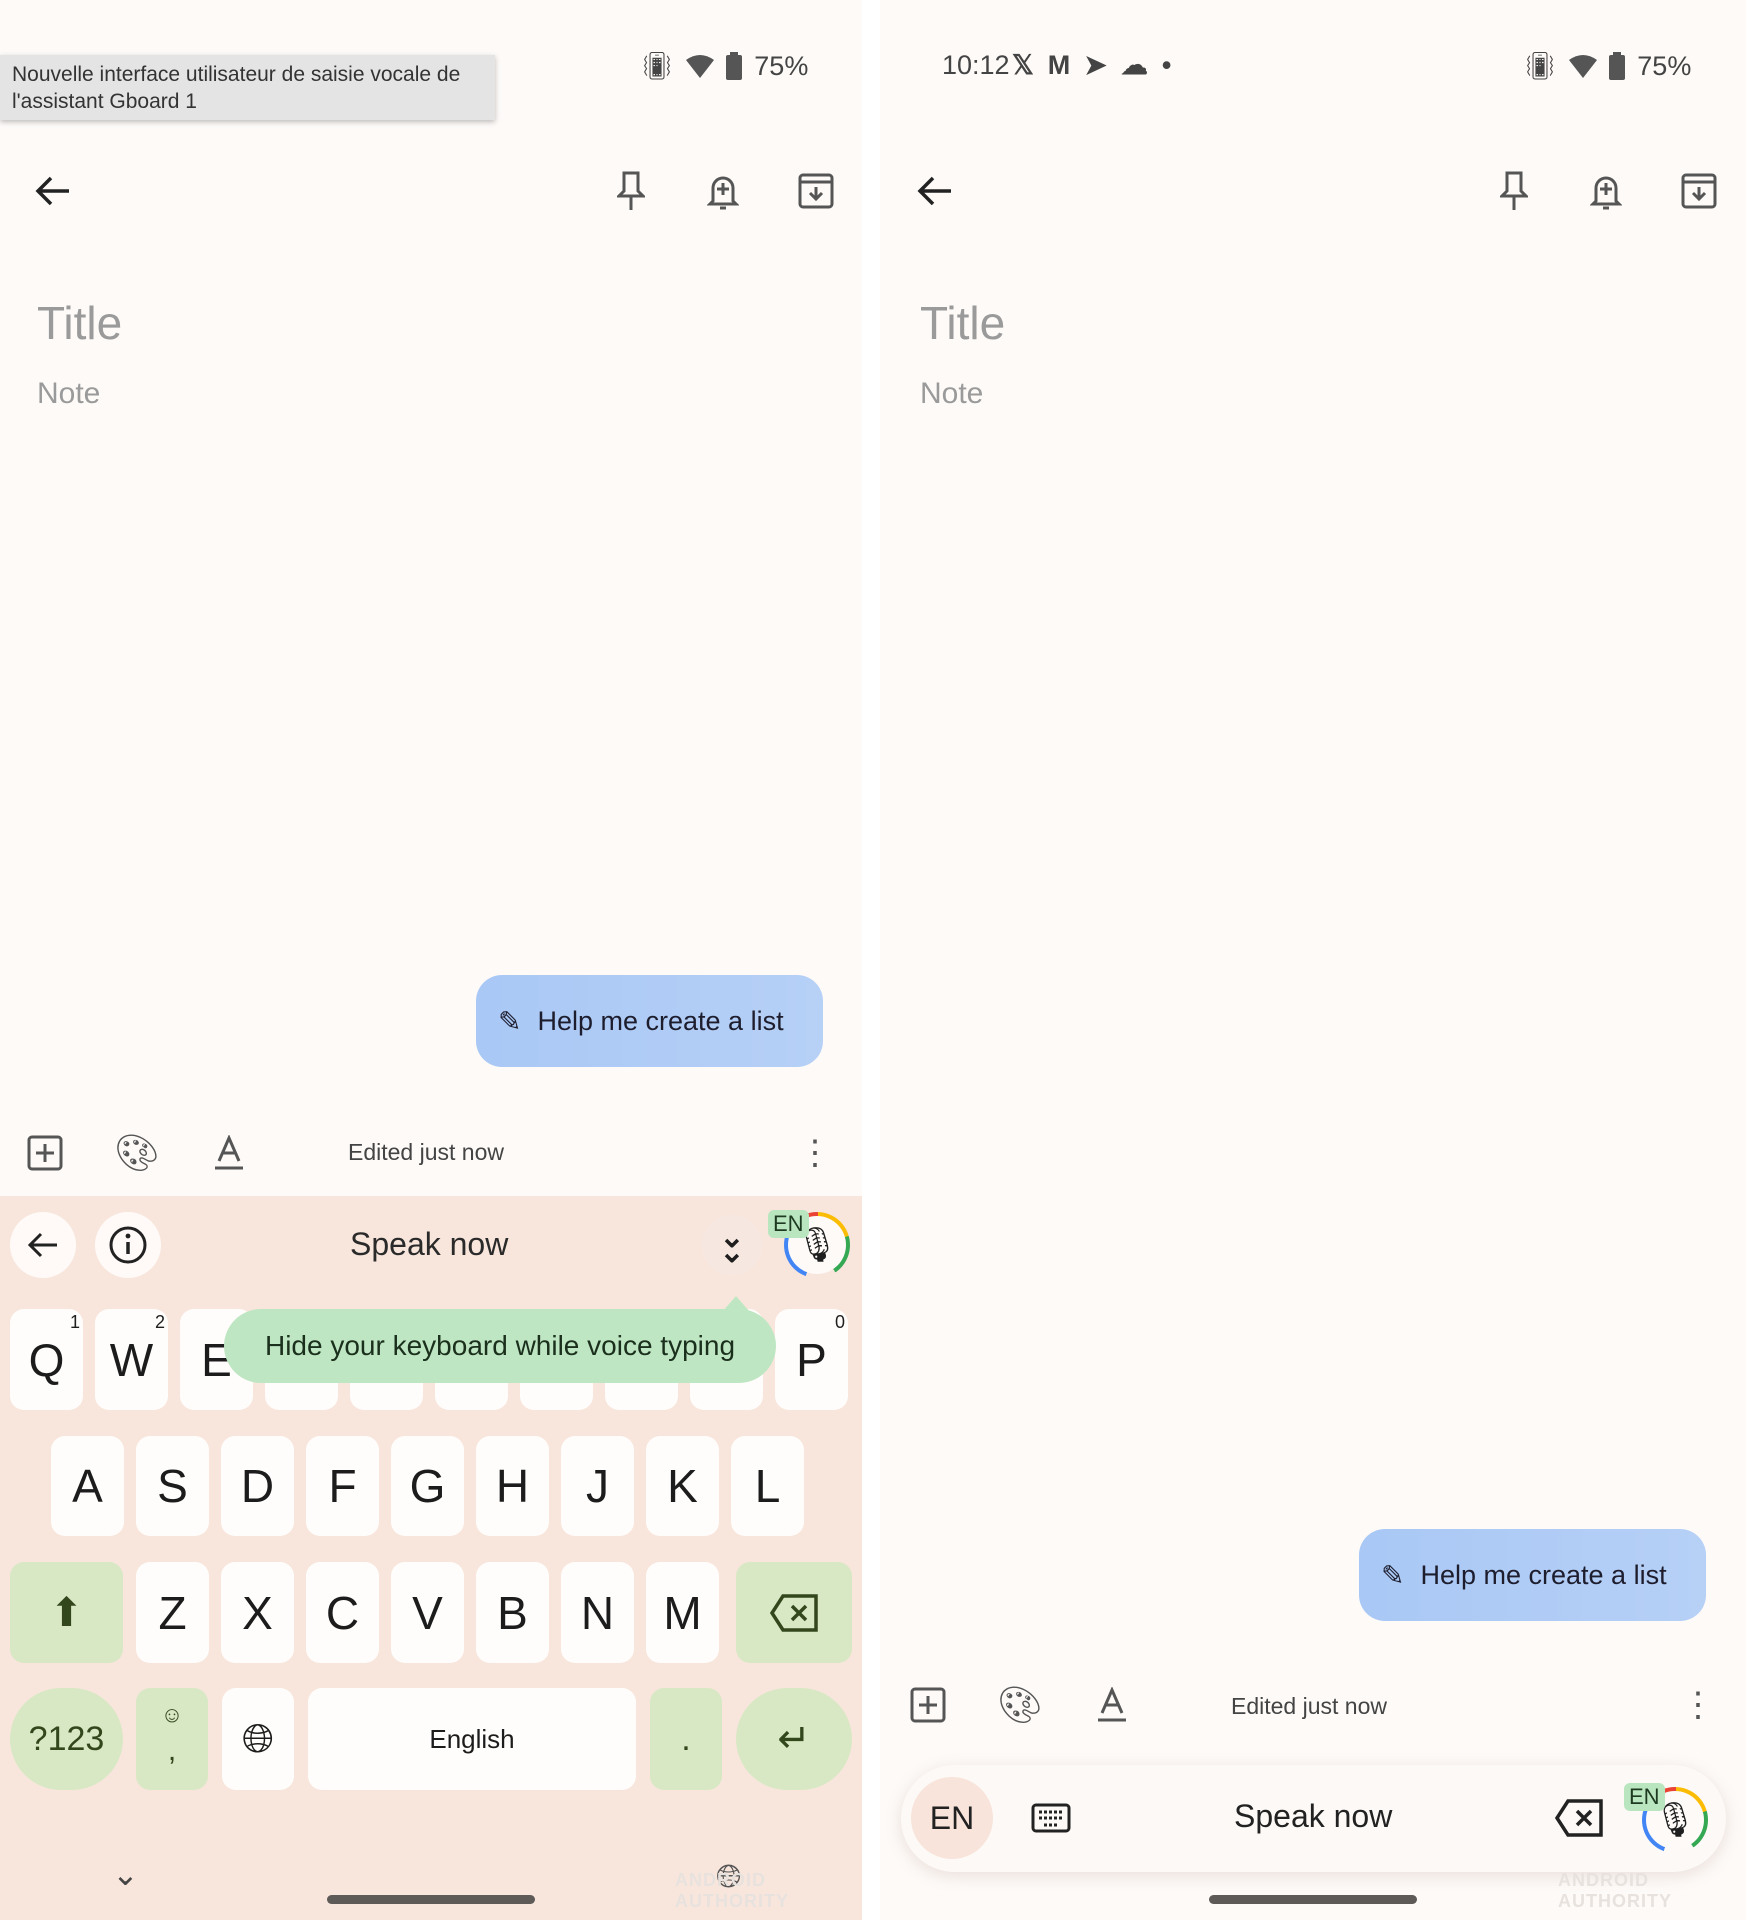 This screenshot has height=1920, width=1746. What do you see at coordinates (767, 1486) in the screenshot?
I see `key-l: L` at bounding box center [767, 1486].